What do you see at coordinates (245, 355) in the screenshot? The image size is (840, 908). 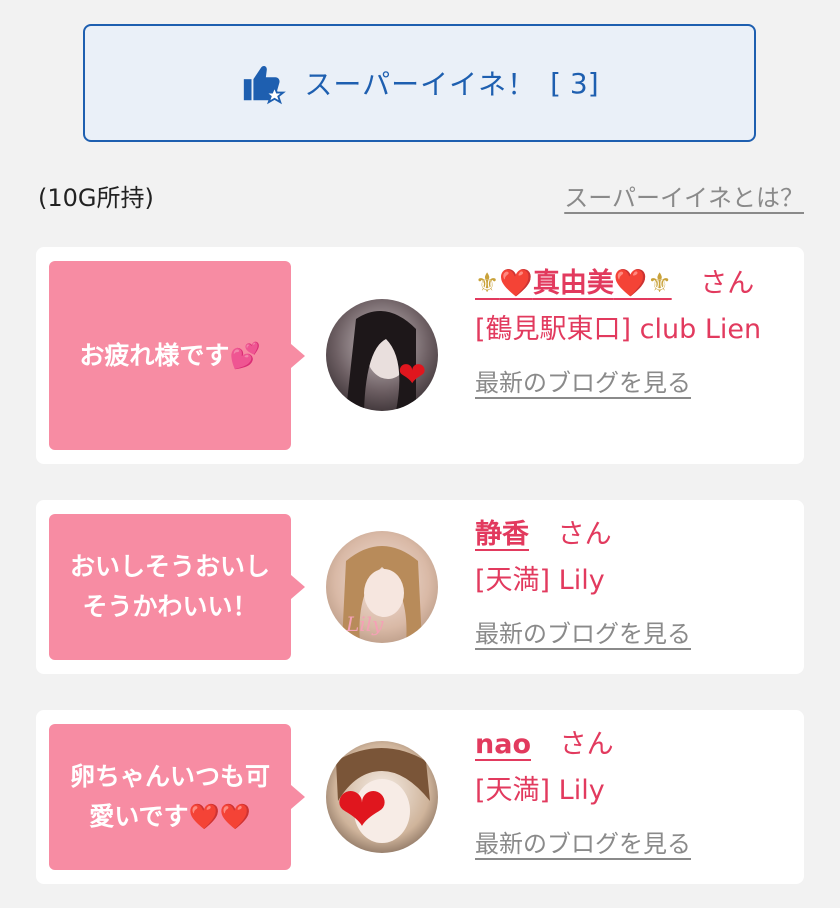 I see `sparkling-hearts-icon: 💕` at bounding box center [245, 355].